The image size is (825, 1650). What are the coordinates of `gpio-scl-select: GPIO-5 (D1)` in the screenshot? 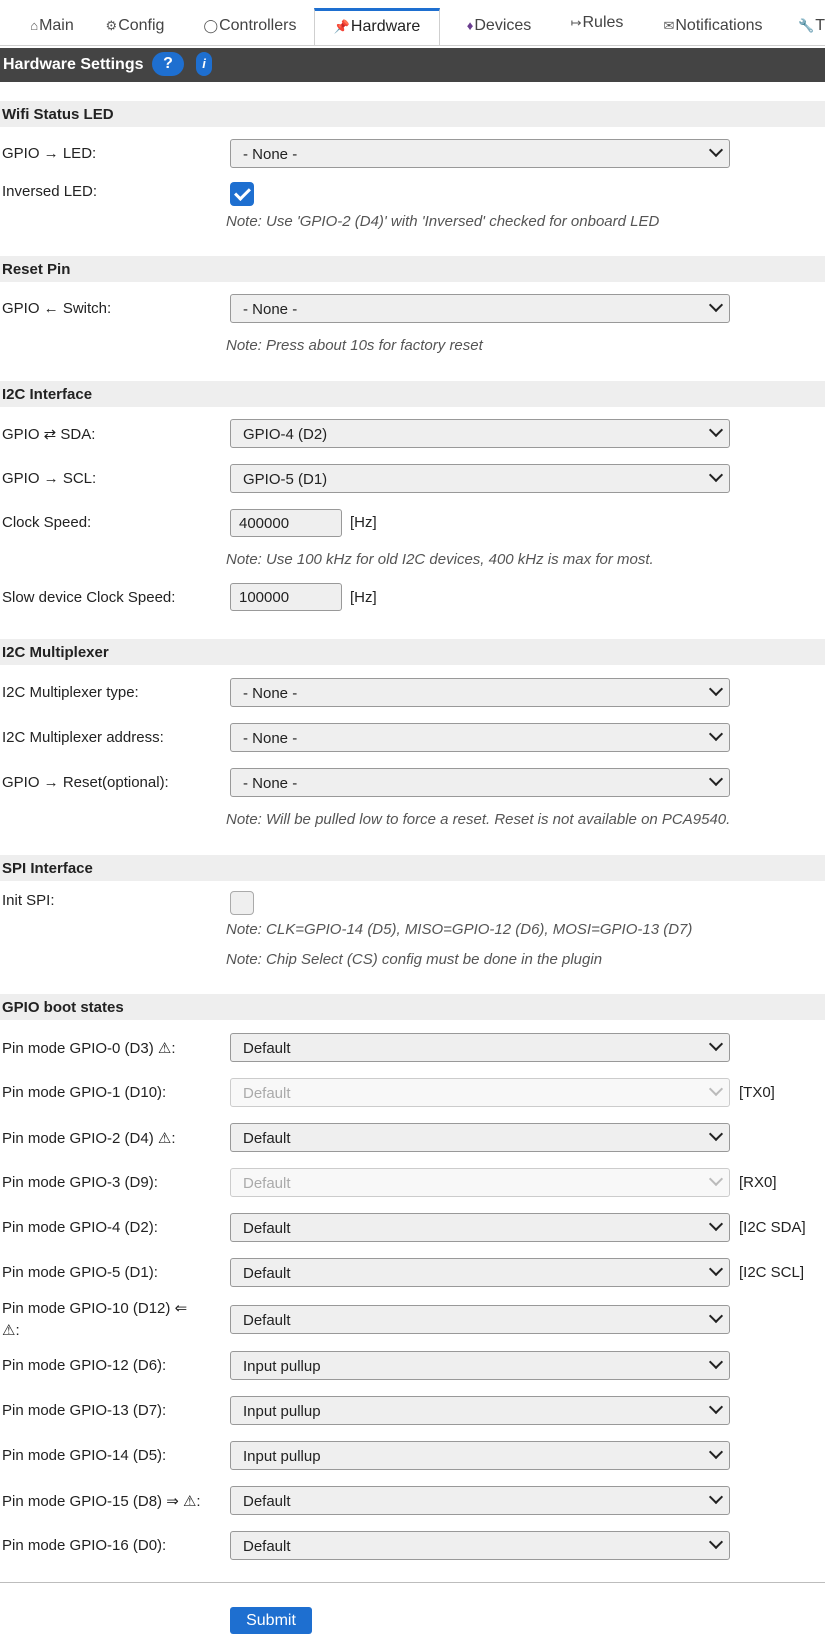 It's located at (480, 478).